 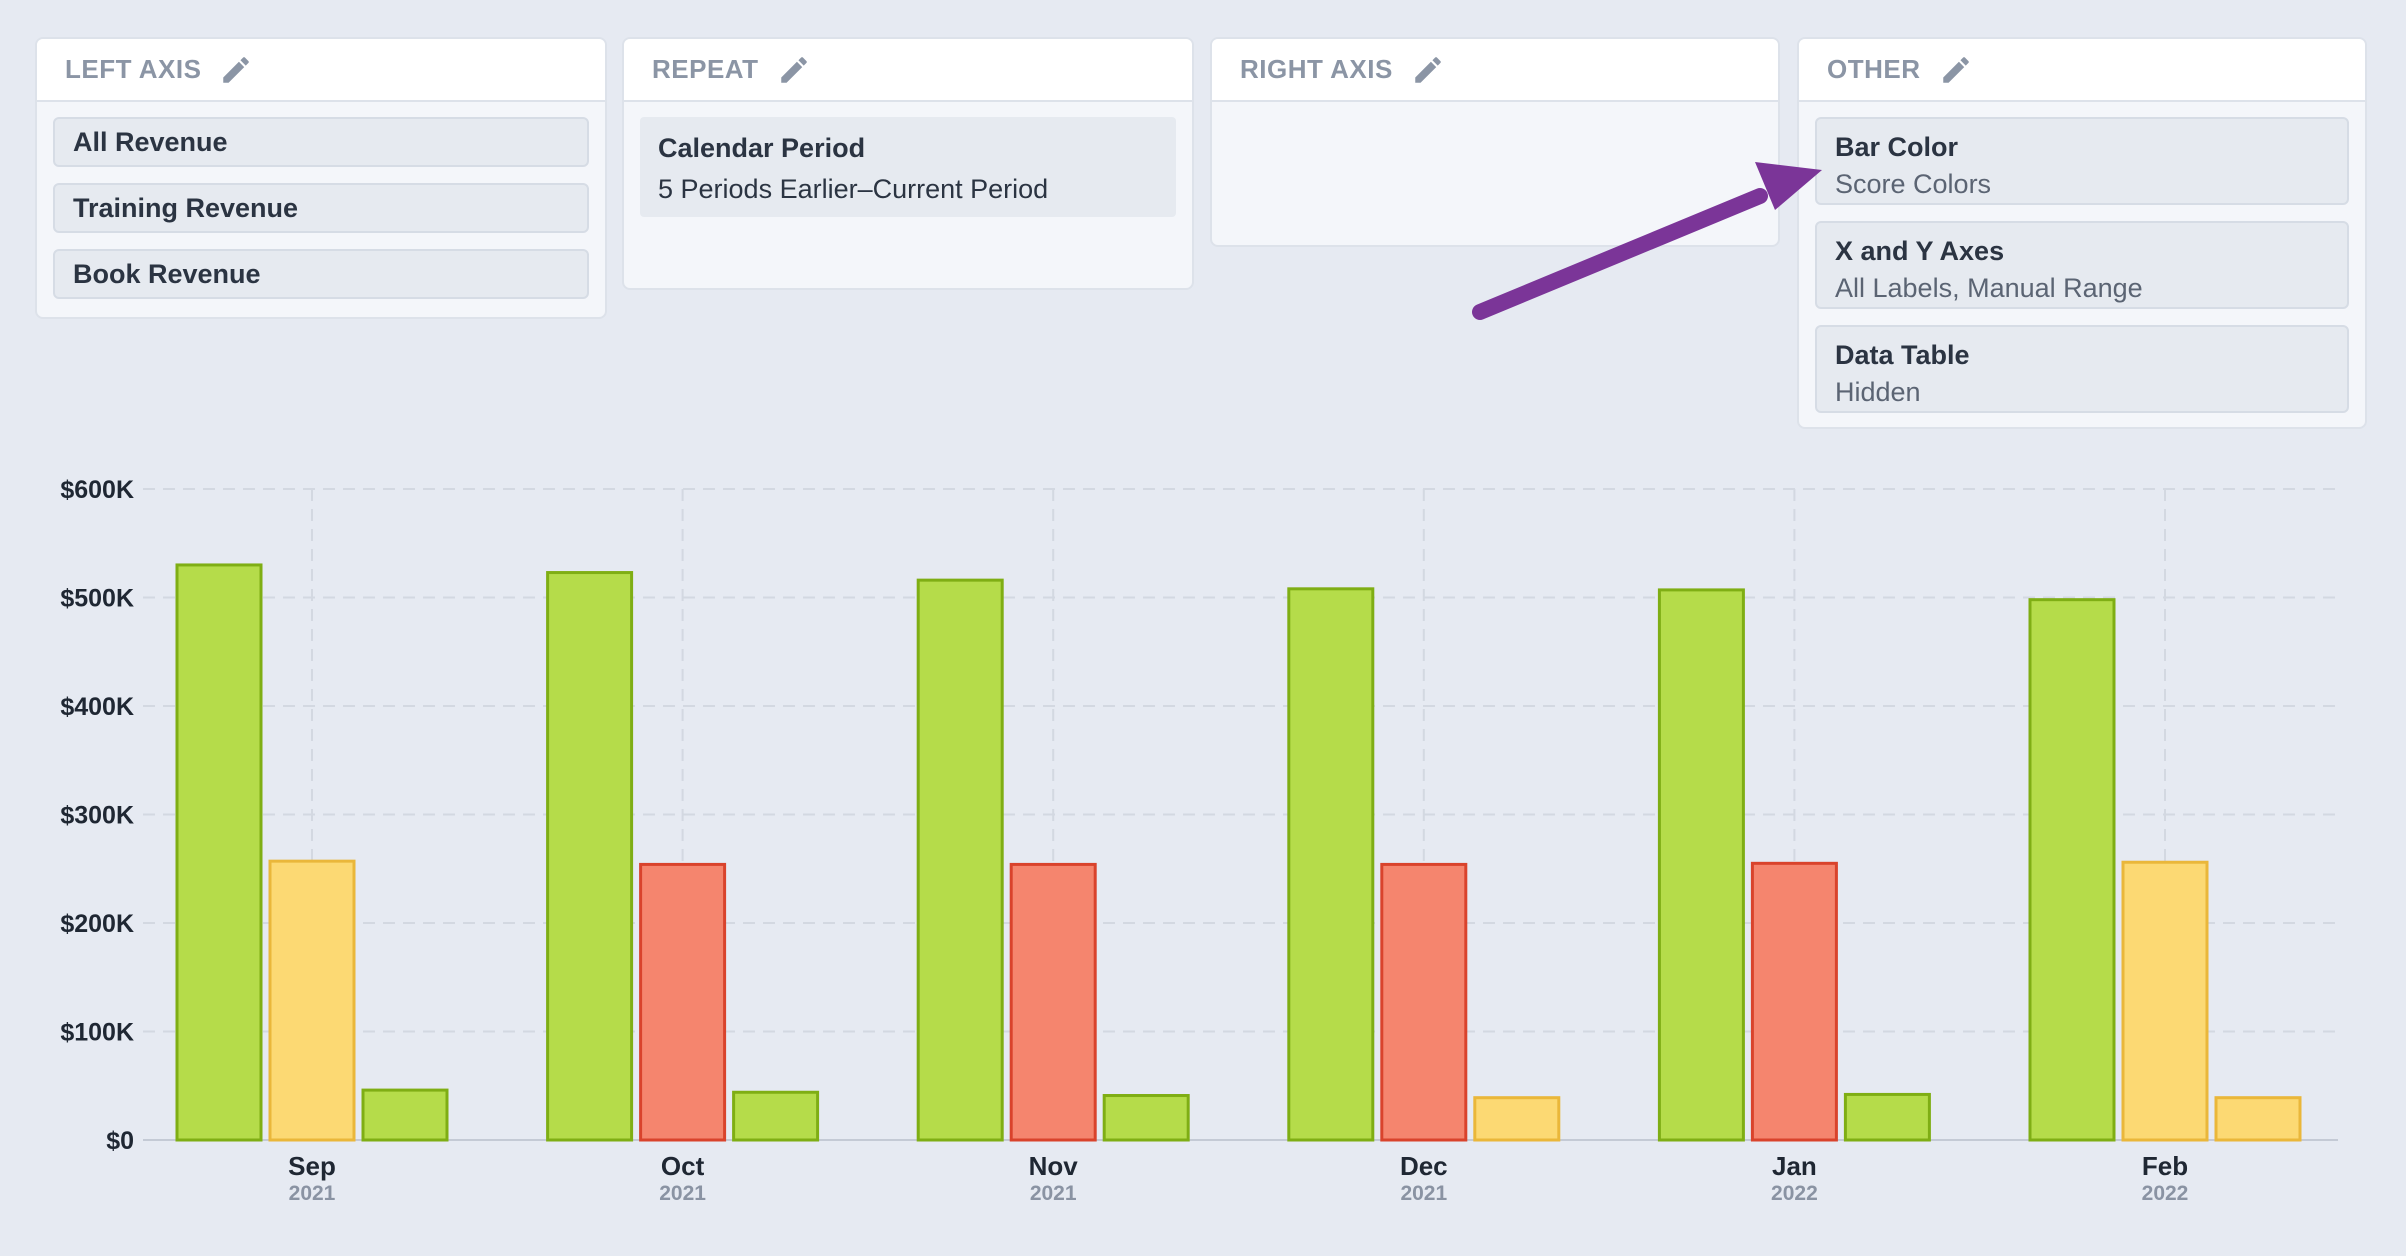 What do you see at coordinates (2165, 1166) in the screenshot?
I see `x-tick-month: Feb` at bounding box center [2165, 1166].